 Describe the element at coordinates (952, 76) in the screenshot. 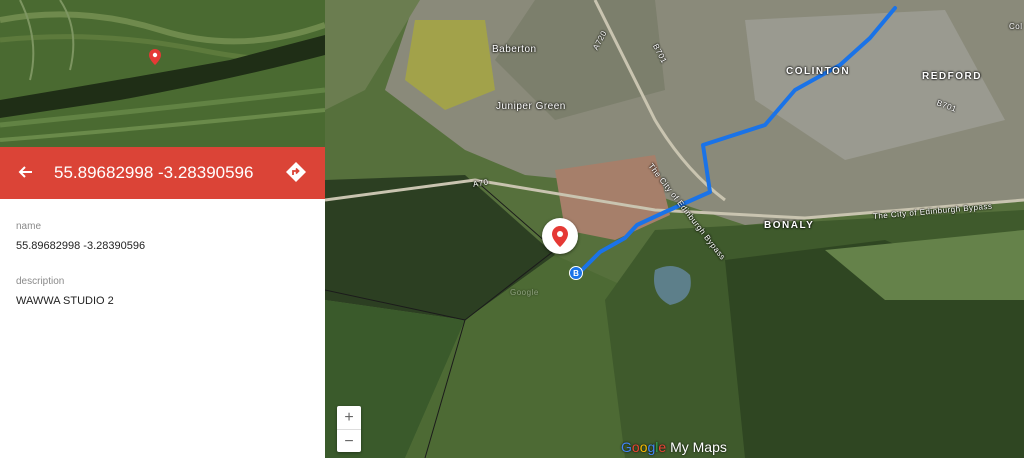

I see `place-label-redford: REDFORD` at that location.